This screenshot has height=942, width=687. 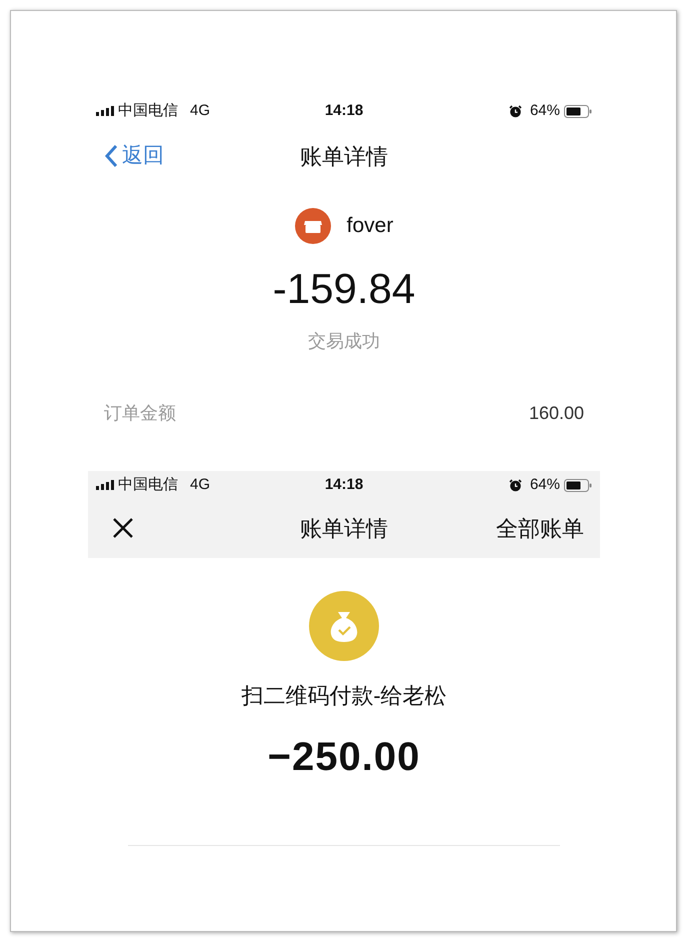 I want to click on shop-icon, so click(x=312, y=226).